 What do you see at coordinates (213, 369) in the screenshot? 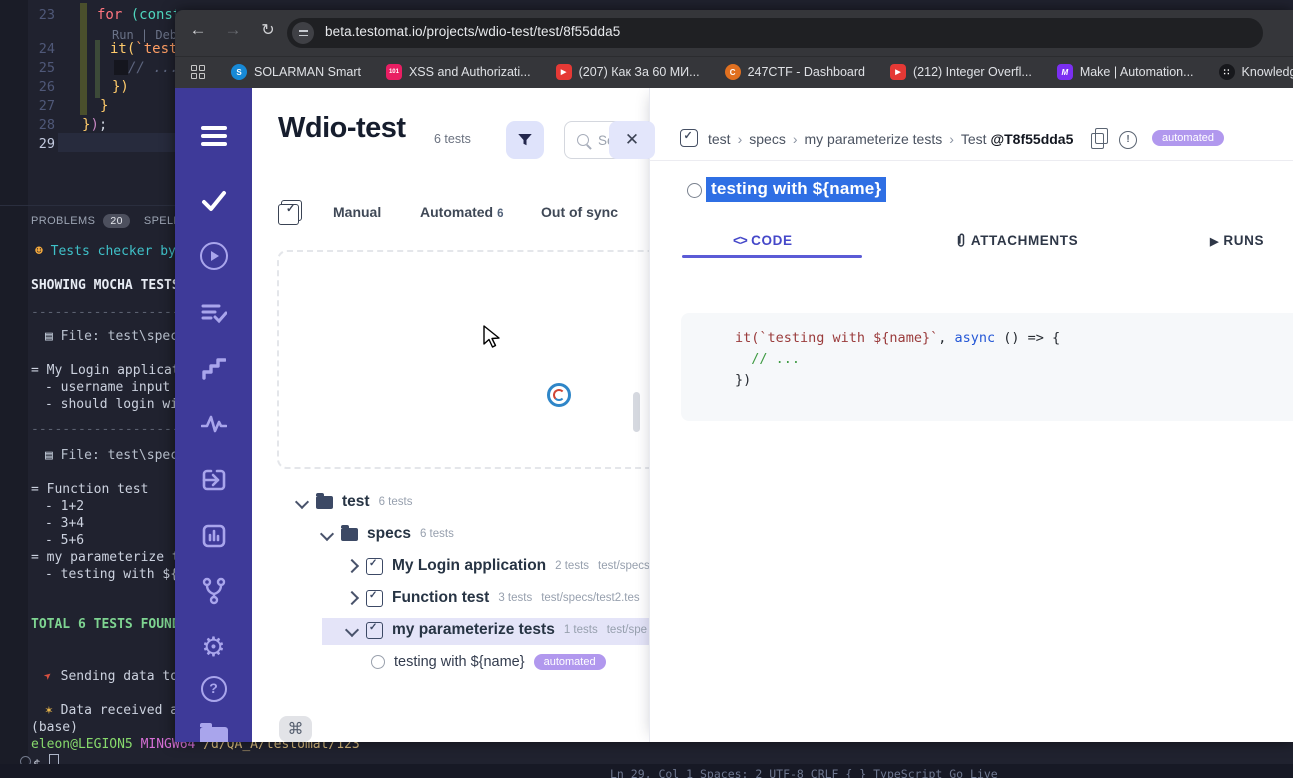
I see `steps-icon` at bounding box center [213, 369].